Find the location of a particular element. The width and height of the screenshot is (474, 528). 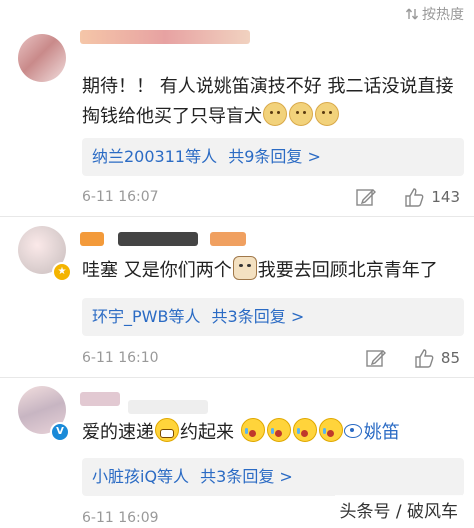

reply-users: 纳兰200311等人 is located at coordinates (155, 156).